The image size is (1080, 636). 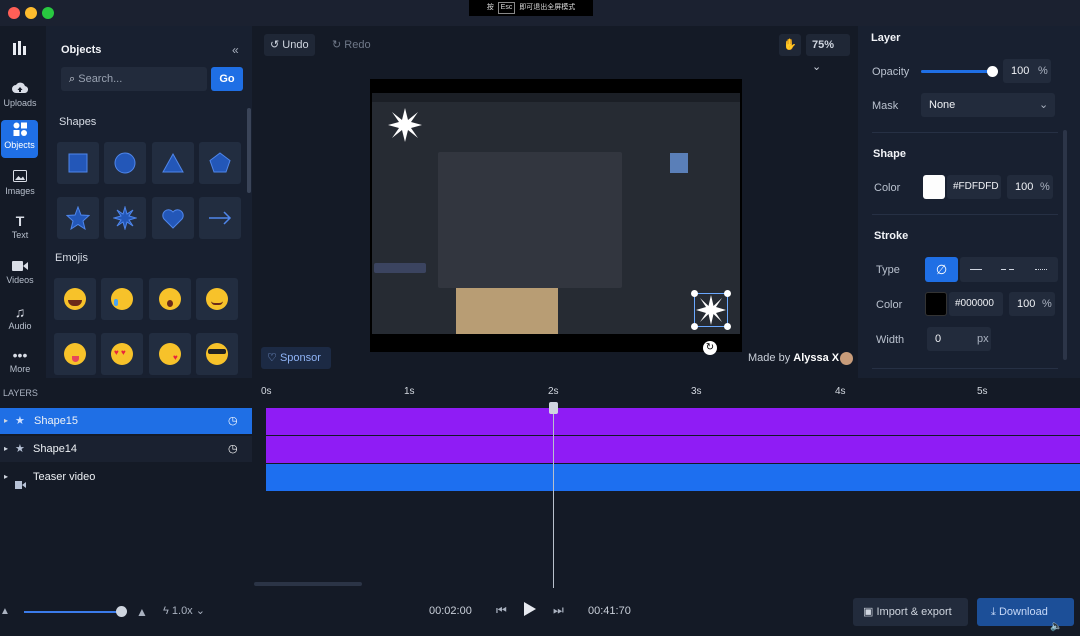 I want to click on opacity-slider, so click(x=959, y=71).